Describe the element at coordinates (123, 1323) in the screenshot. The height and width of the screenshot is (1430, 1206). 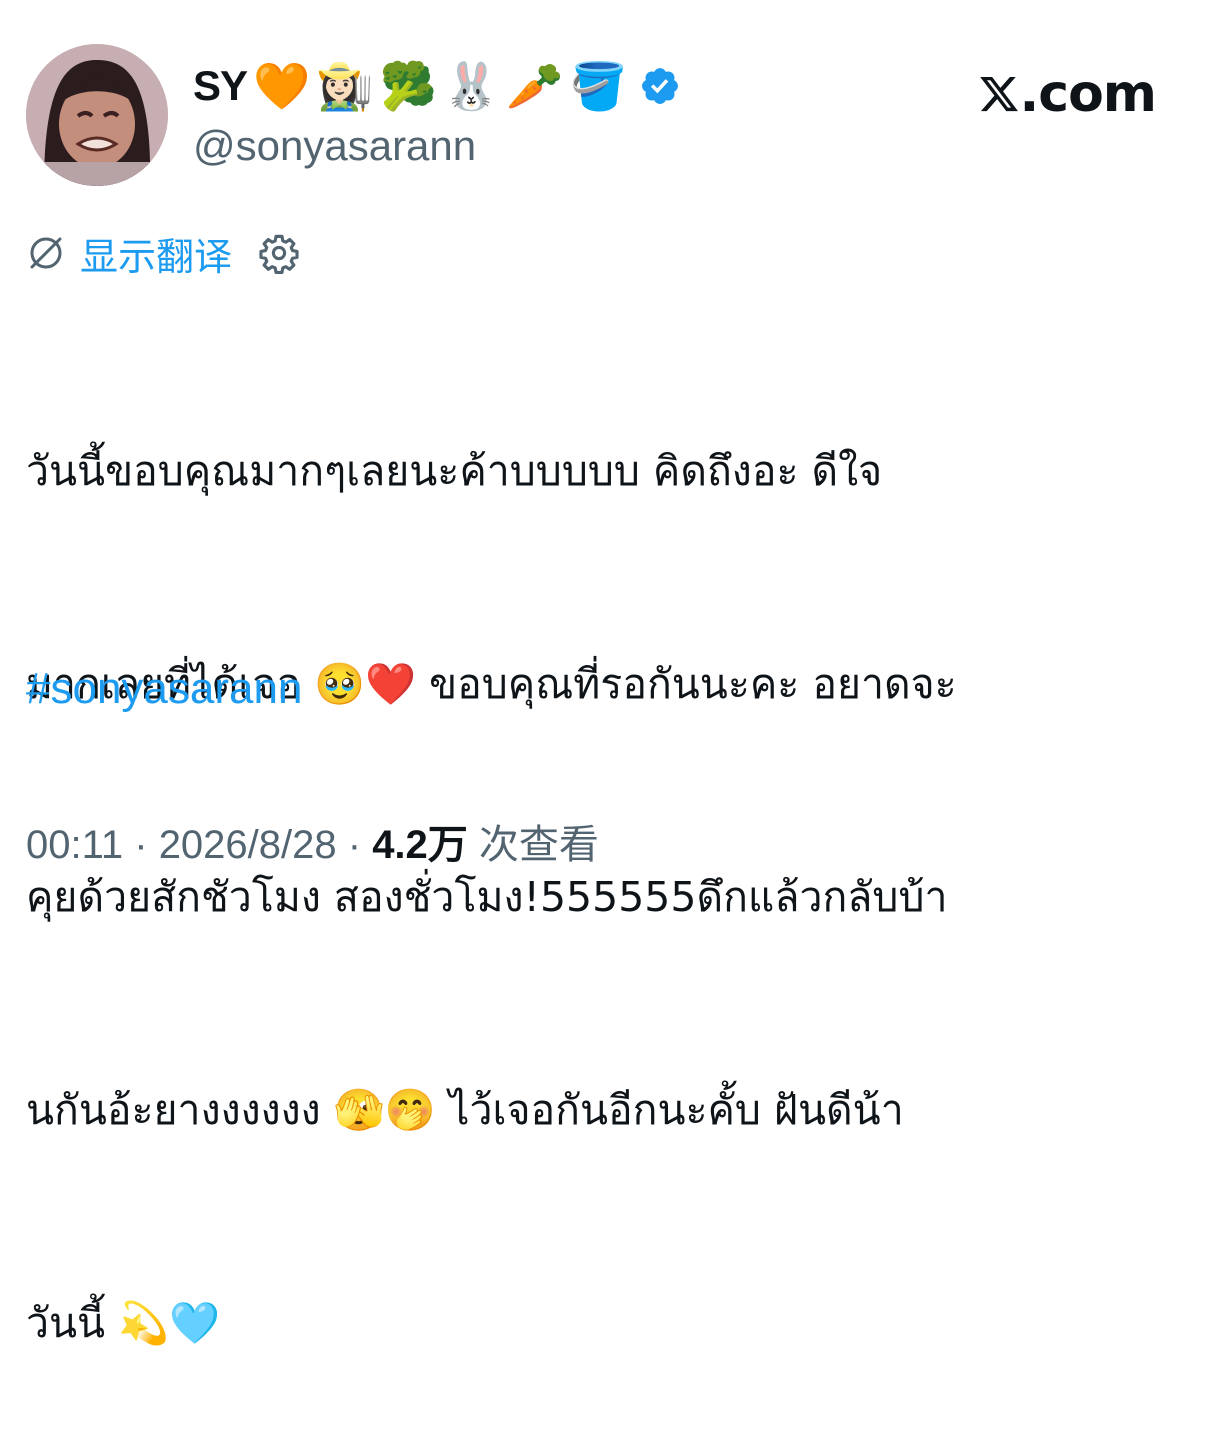
I see `tweet-text-line: วันนี้ 💫🩵` at that location.